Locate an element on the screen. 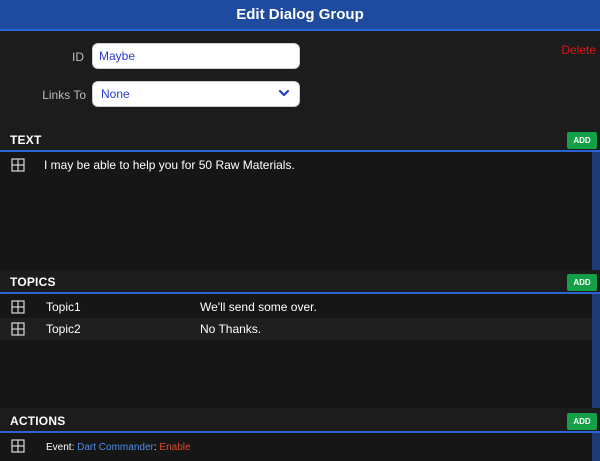  links-to-value: None is located at coordinates (115, 94).